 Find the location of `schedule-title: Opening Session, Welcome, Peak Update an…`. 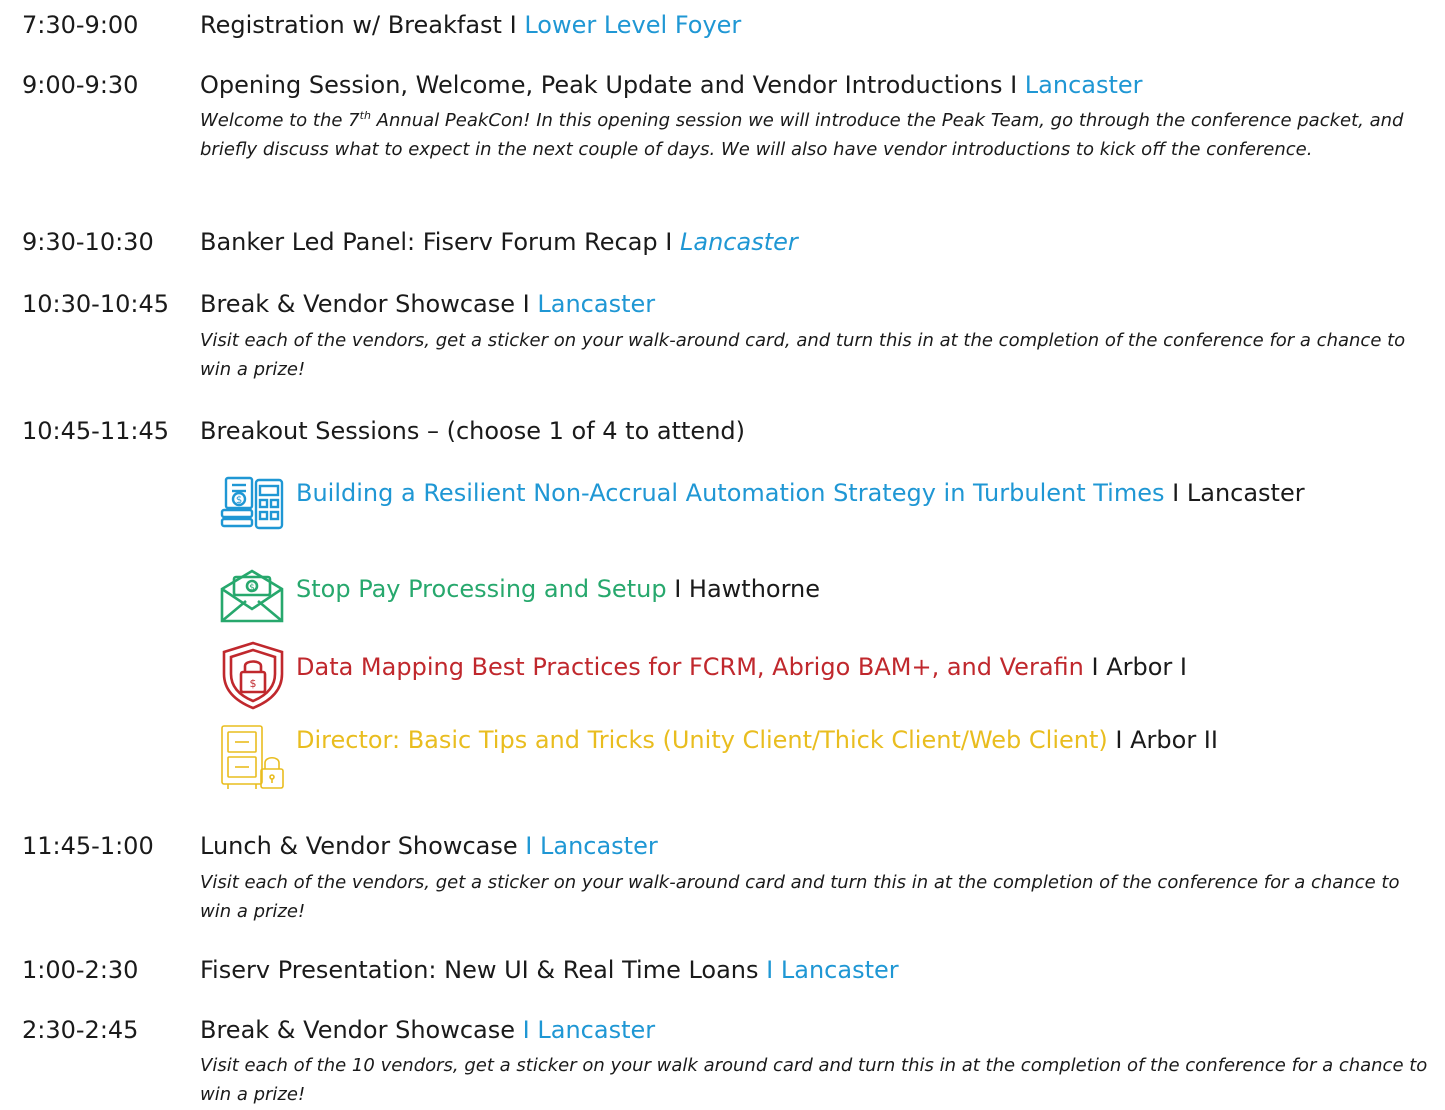

schedule-title: Opening Session, Welcome, Peak Update an… is located at coordinates (671, 85).